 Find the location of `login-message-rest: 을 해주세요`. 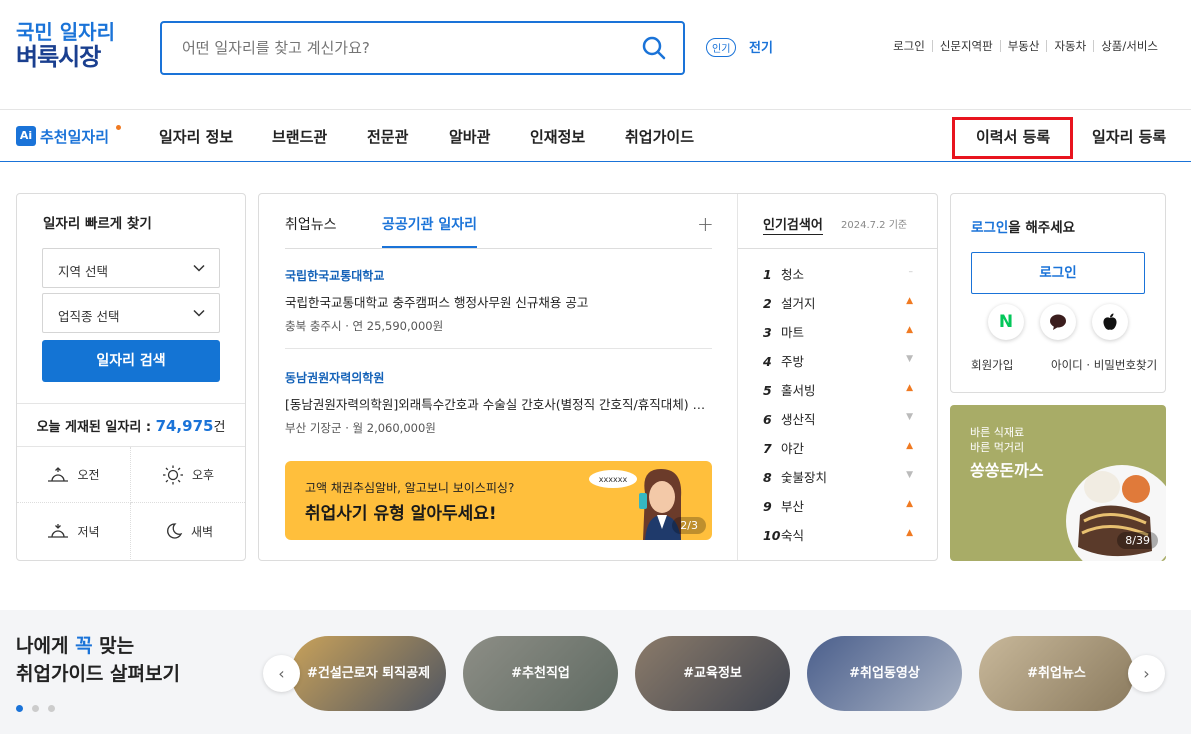

login-message-rest: 을 해주세요 is located at coordinates (1042, 228).